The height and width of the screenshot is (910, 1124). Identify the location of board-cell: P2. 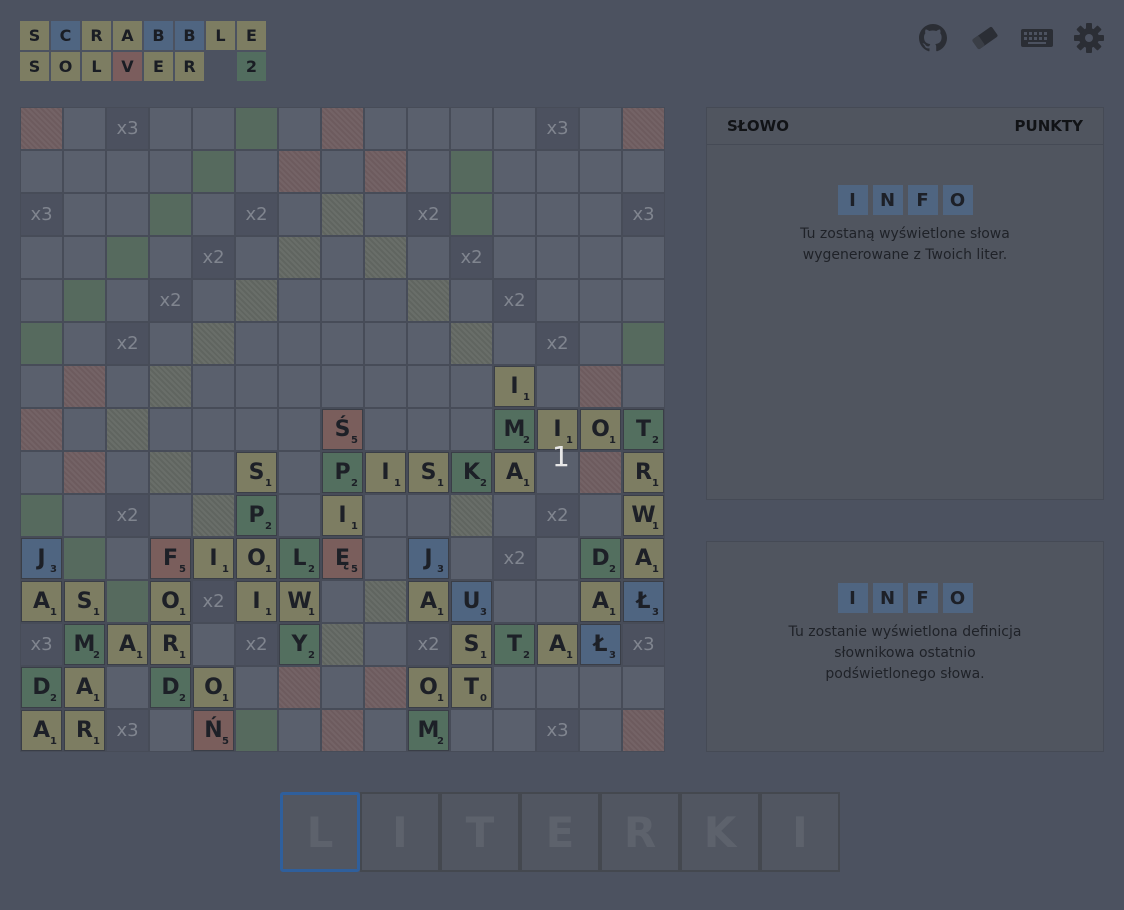
(256, 515).